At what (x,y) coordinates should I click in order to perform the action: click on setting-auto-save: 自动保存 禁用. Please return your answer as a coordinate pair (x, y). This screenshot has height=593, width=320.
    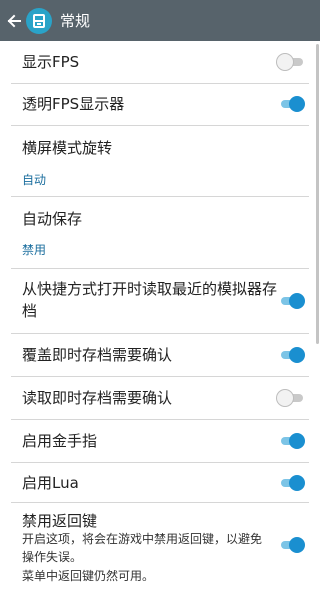
    Looking at the image, I should click on (160, 233).